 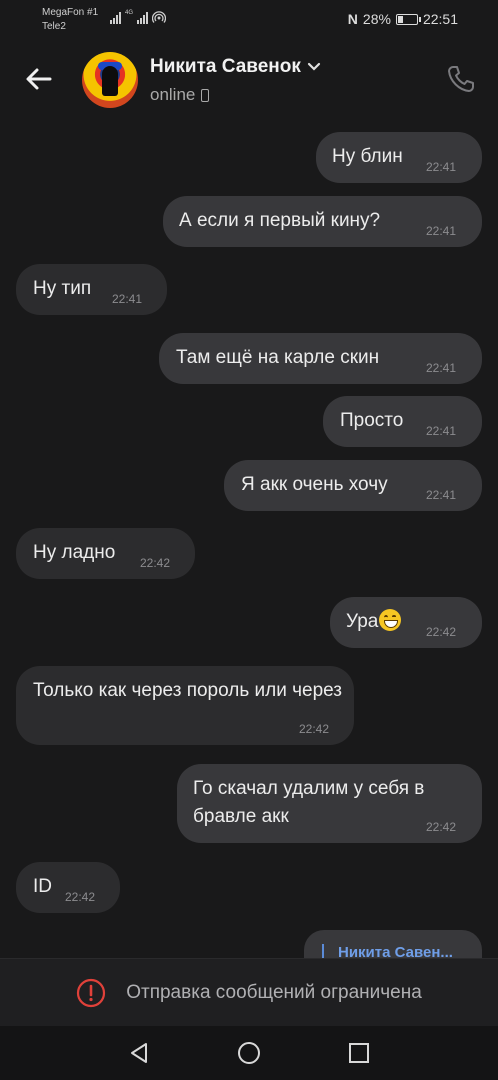 What do you see at coordinates (143, 18) in the screenshot?
I see `signal-2-icon` at bounding box center [143, 18].